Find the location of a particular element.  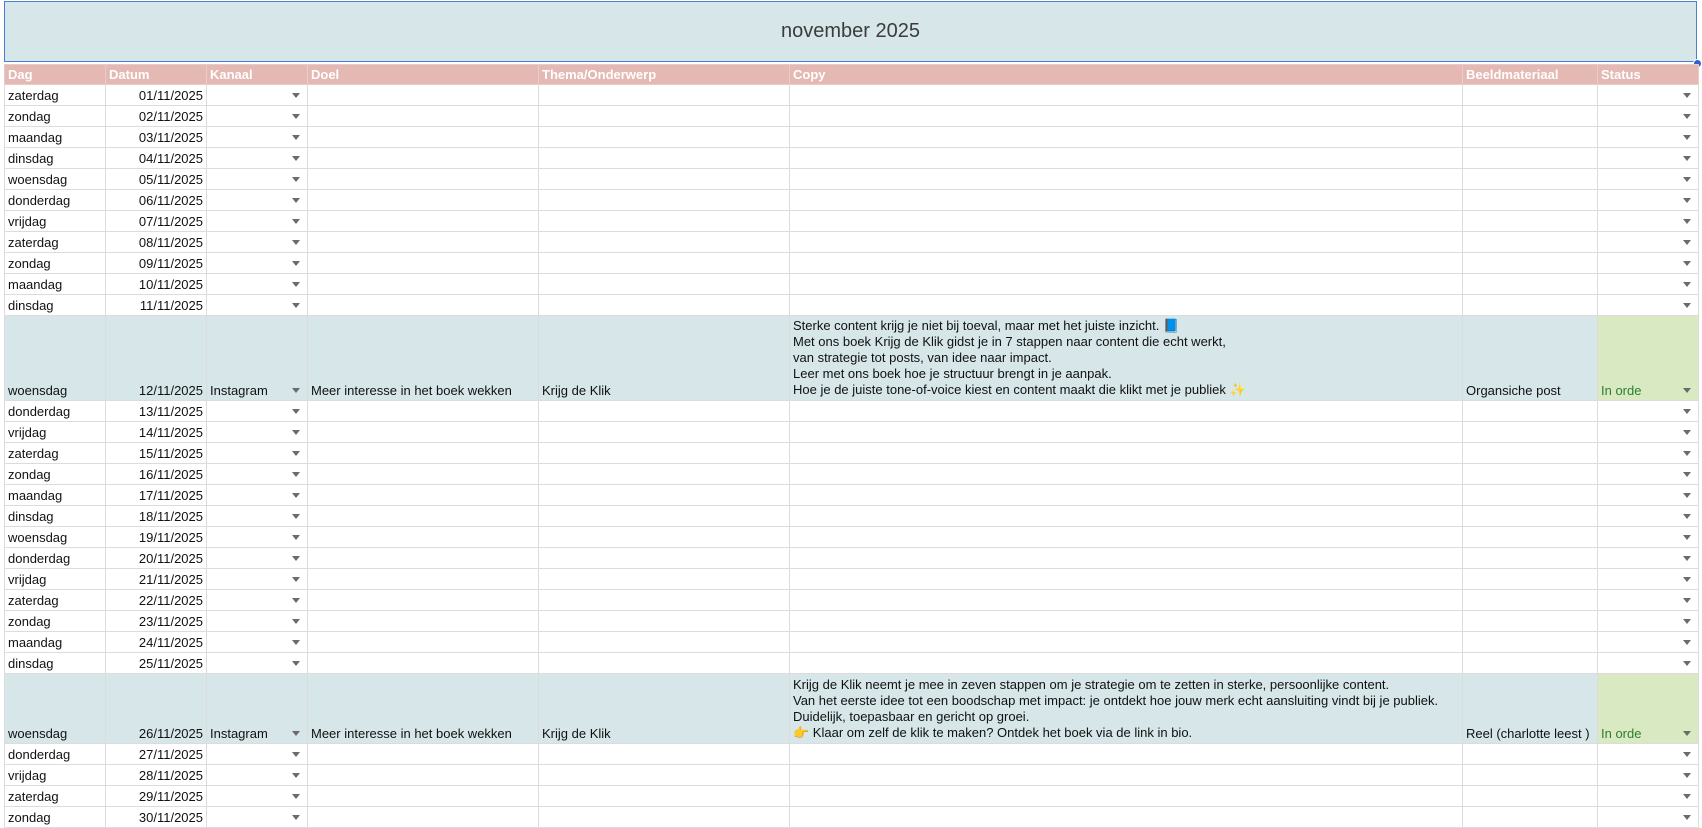

cell-datum: 14/11/2025 is located at coordinates (156, 432).